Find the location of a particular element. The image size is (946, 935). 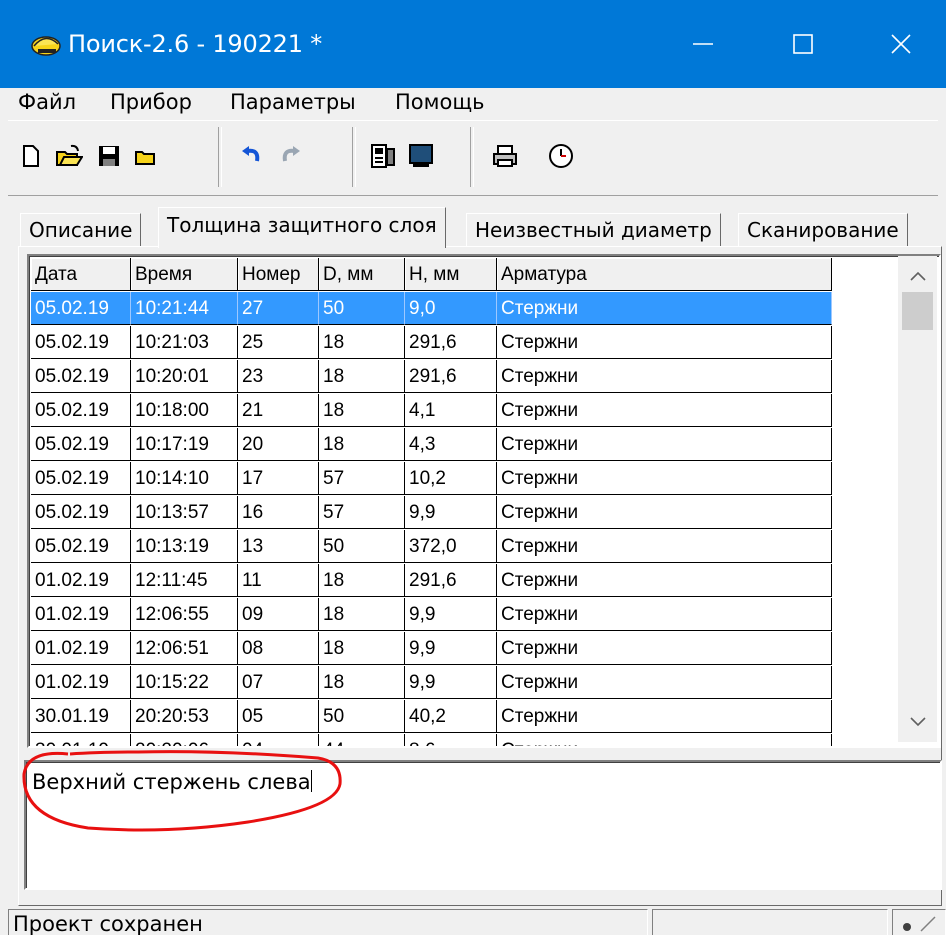

table-row: 05.02.19 10:13:19 13 50 372,0 Стержни is located at coordinates (431, 547).